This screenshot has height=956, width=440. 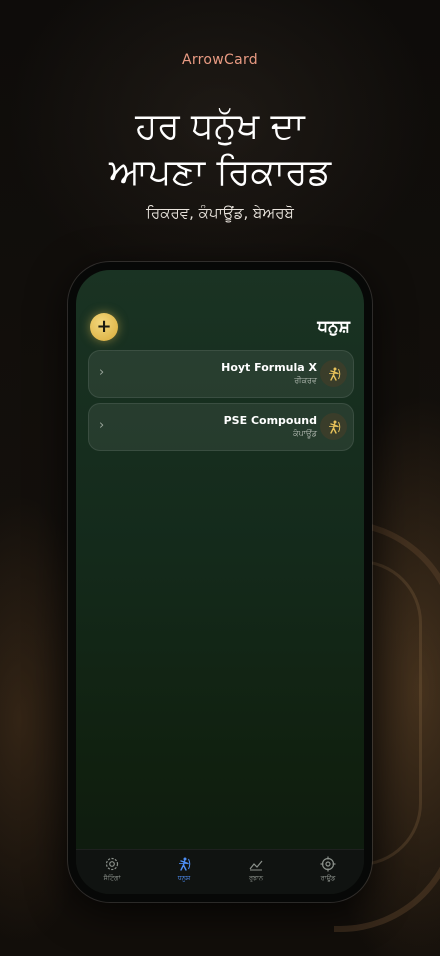 What do you see at coordinates (256, 865) in the screenshot?
I see `chart-icon` at bounding box center [256, 865].